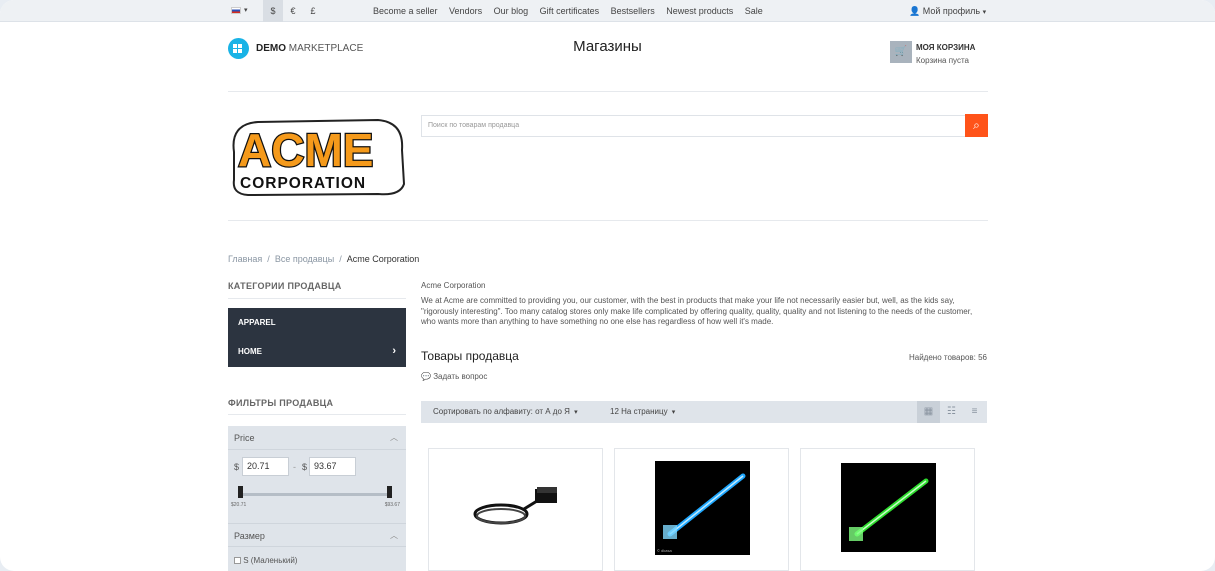 The width and height of the screenshot is (1215, 571). I want to click on price-max-label: $93.67, so click(392, 505).